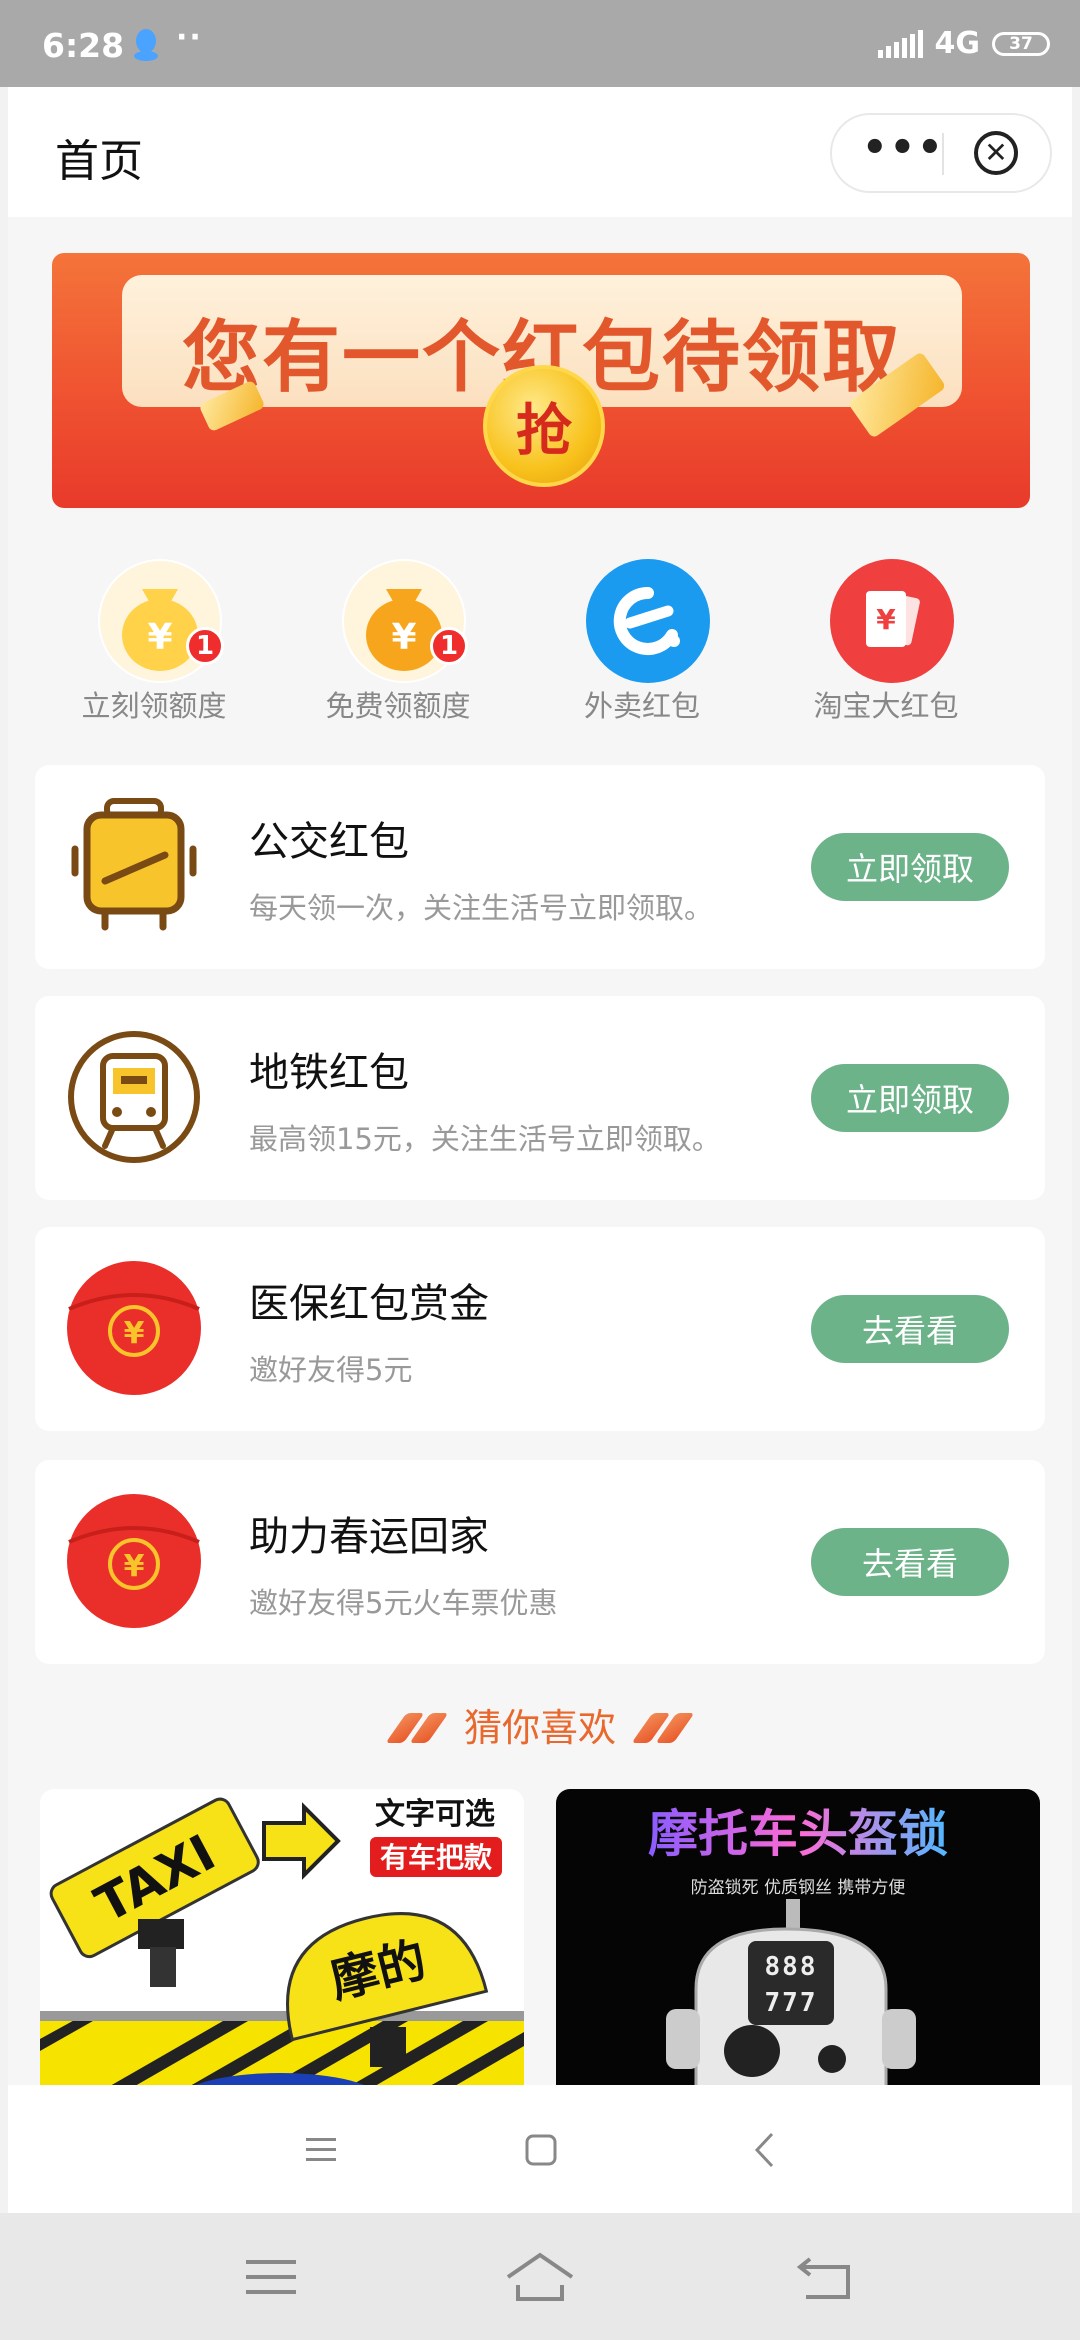 The height and width of the screenshot is (2340, 1080). I want to click on entry-takeout-packet: 外卖红包, so click(642, 630).